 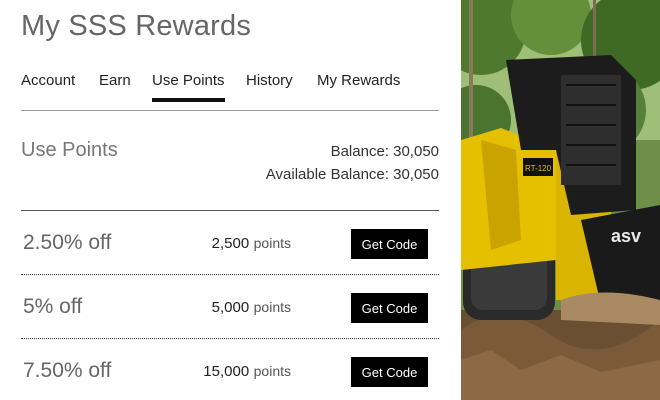 What do you see at coordinates (251, 307) in the screenshot?
I see `reward-points: 5,000 points` at bounding box center [251, 307].